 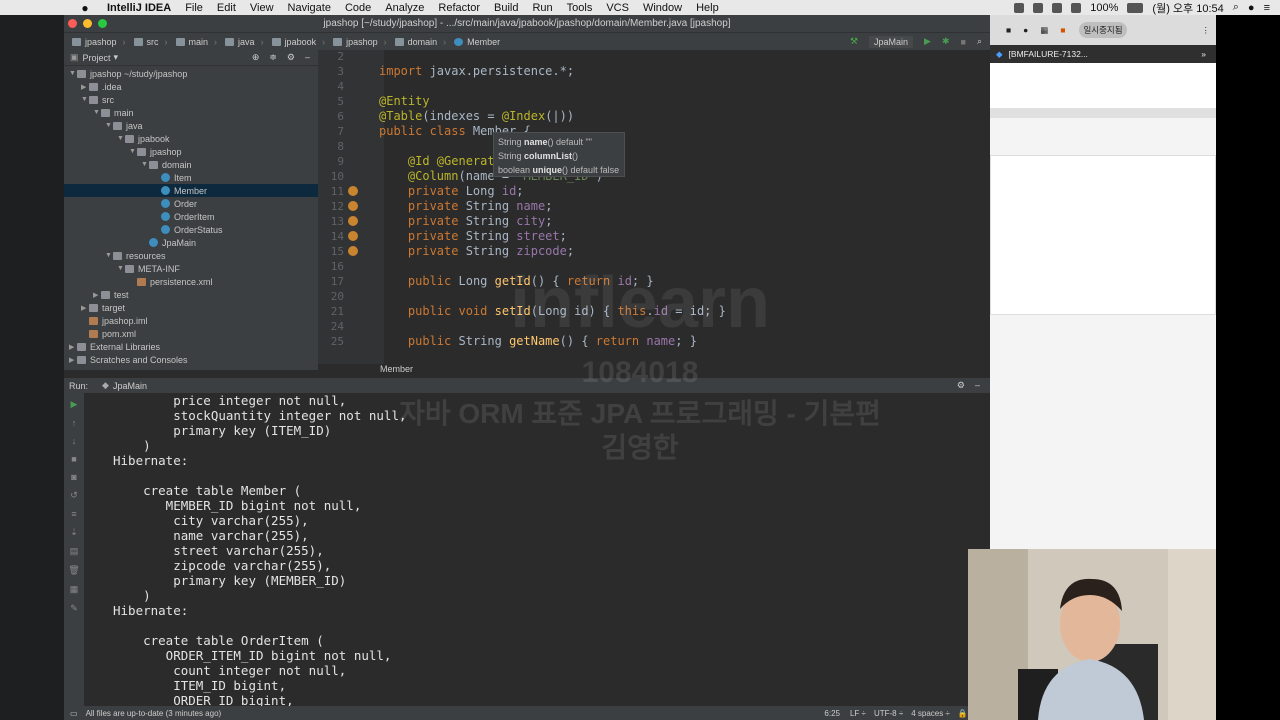 What do you see at coordinates (1267, 8) in the screenshot?
I see `notification-icon: ≡` at bounding box center [1267, 8].